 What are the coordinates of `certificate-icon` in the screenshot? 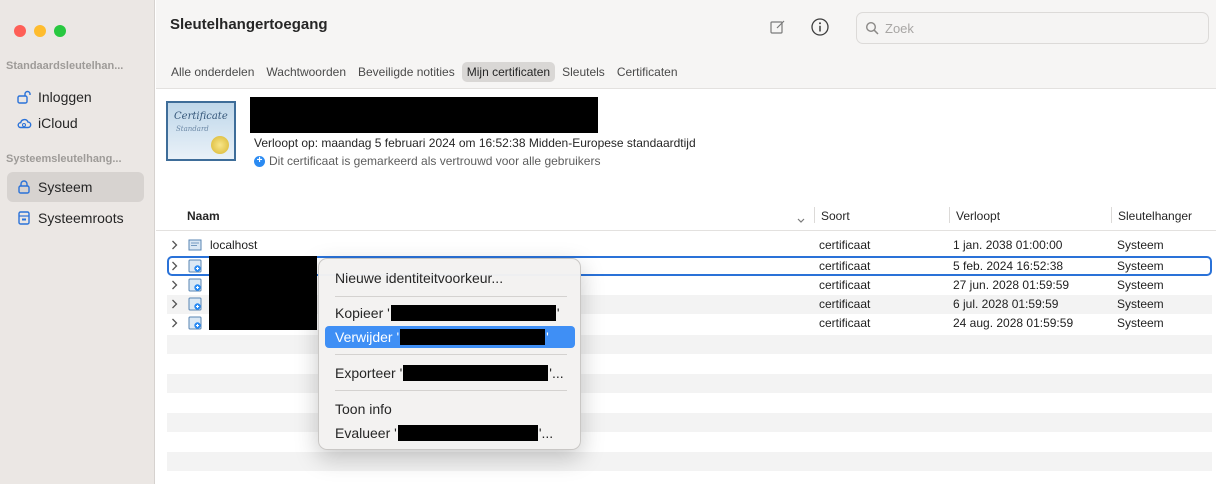 It's located at (195, 245).